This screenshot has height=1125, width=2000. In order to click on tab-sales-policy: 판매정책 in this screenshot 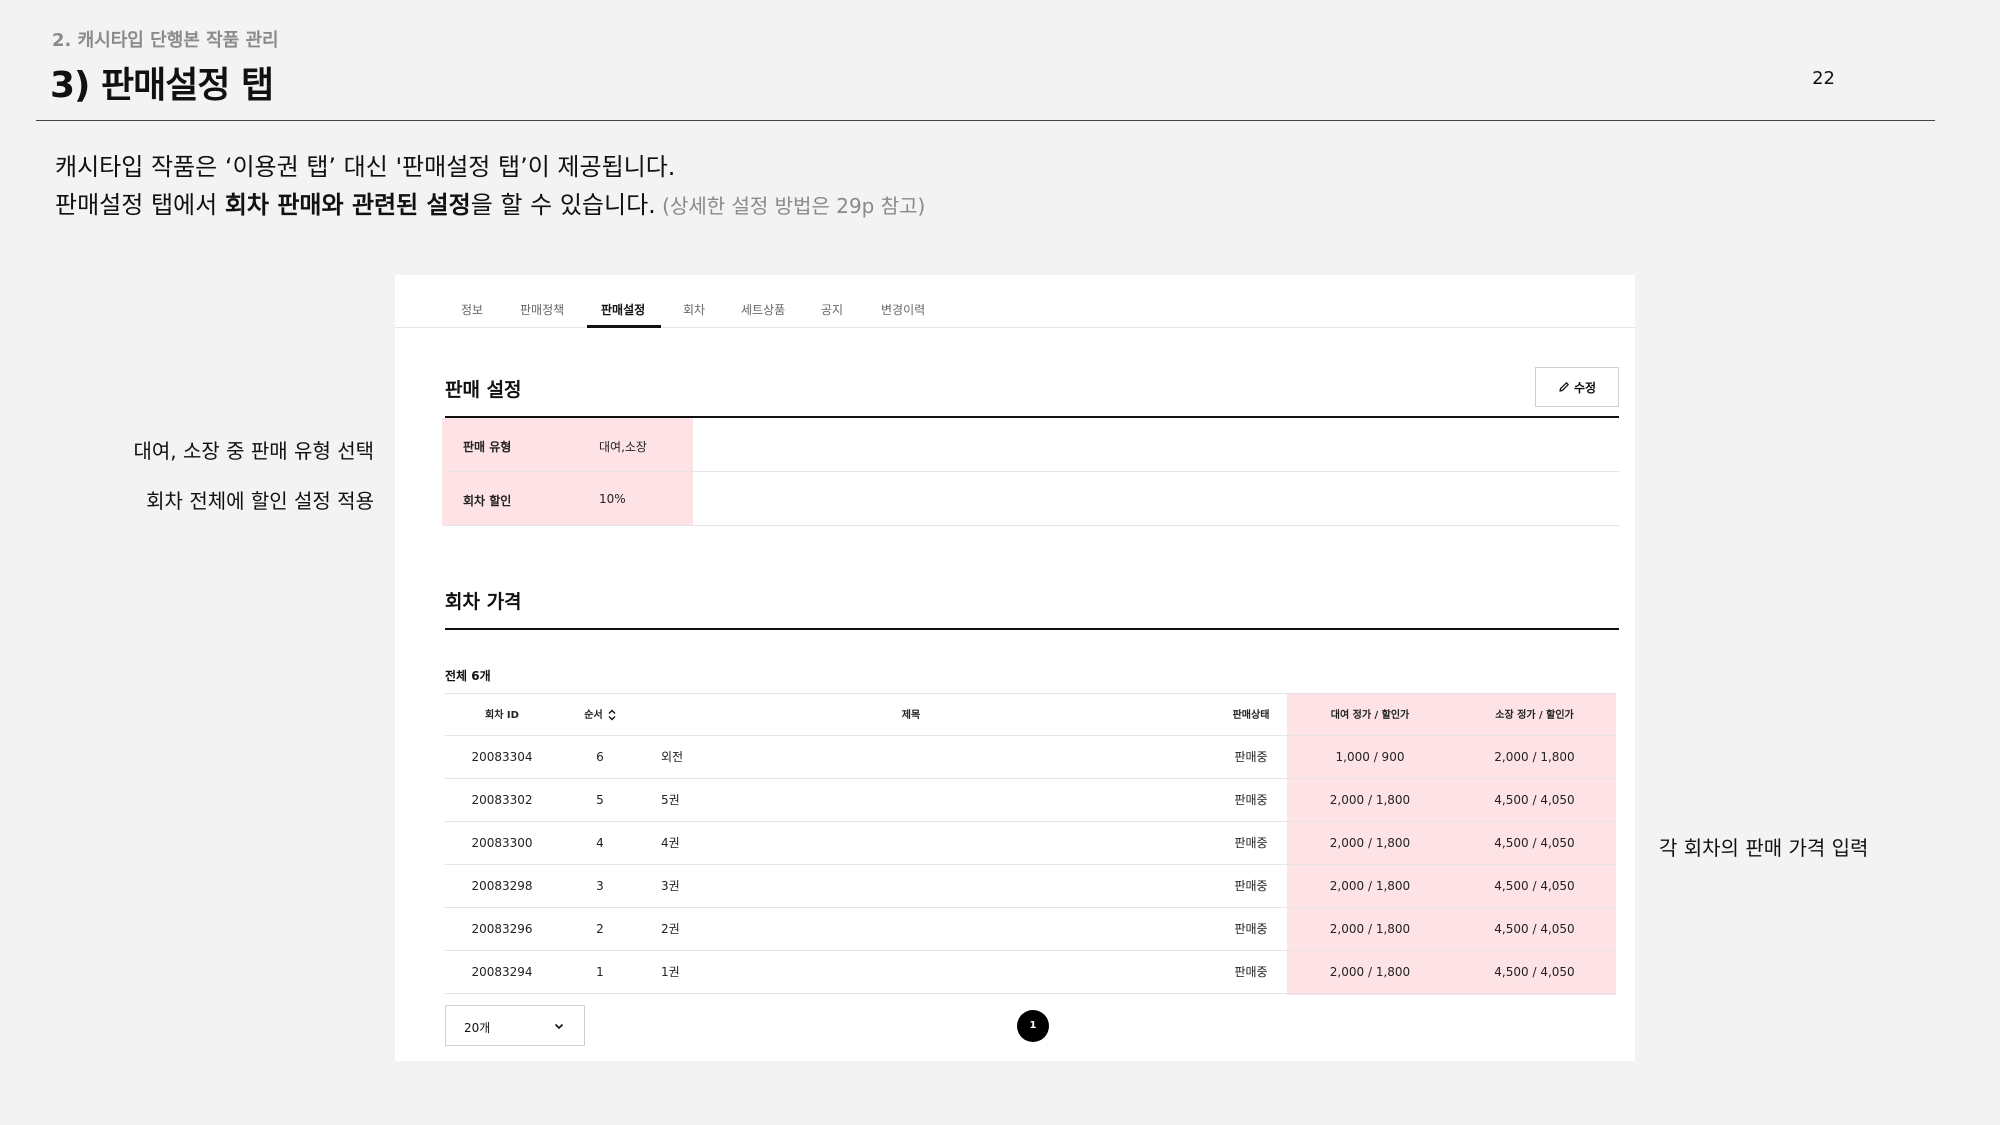, I will do `click(542, 309)`.